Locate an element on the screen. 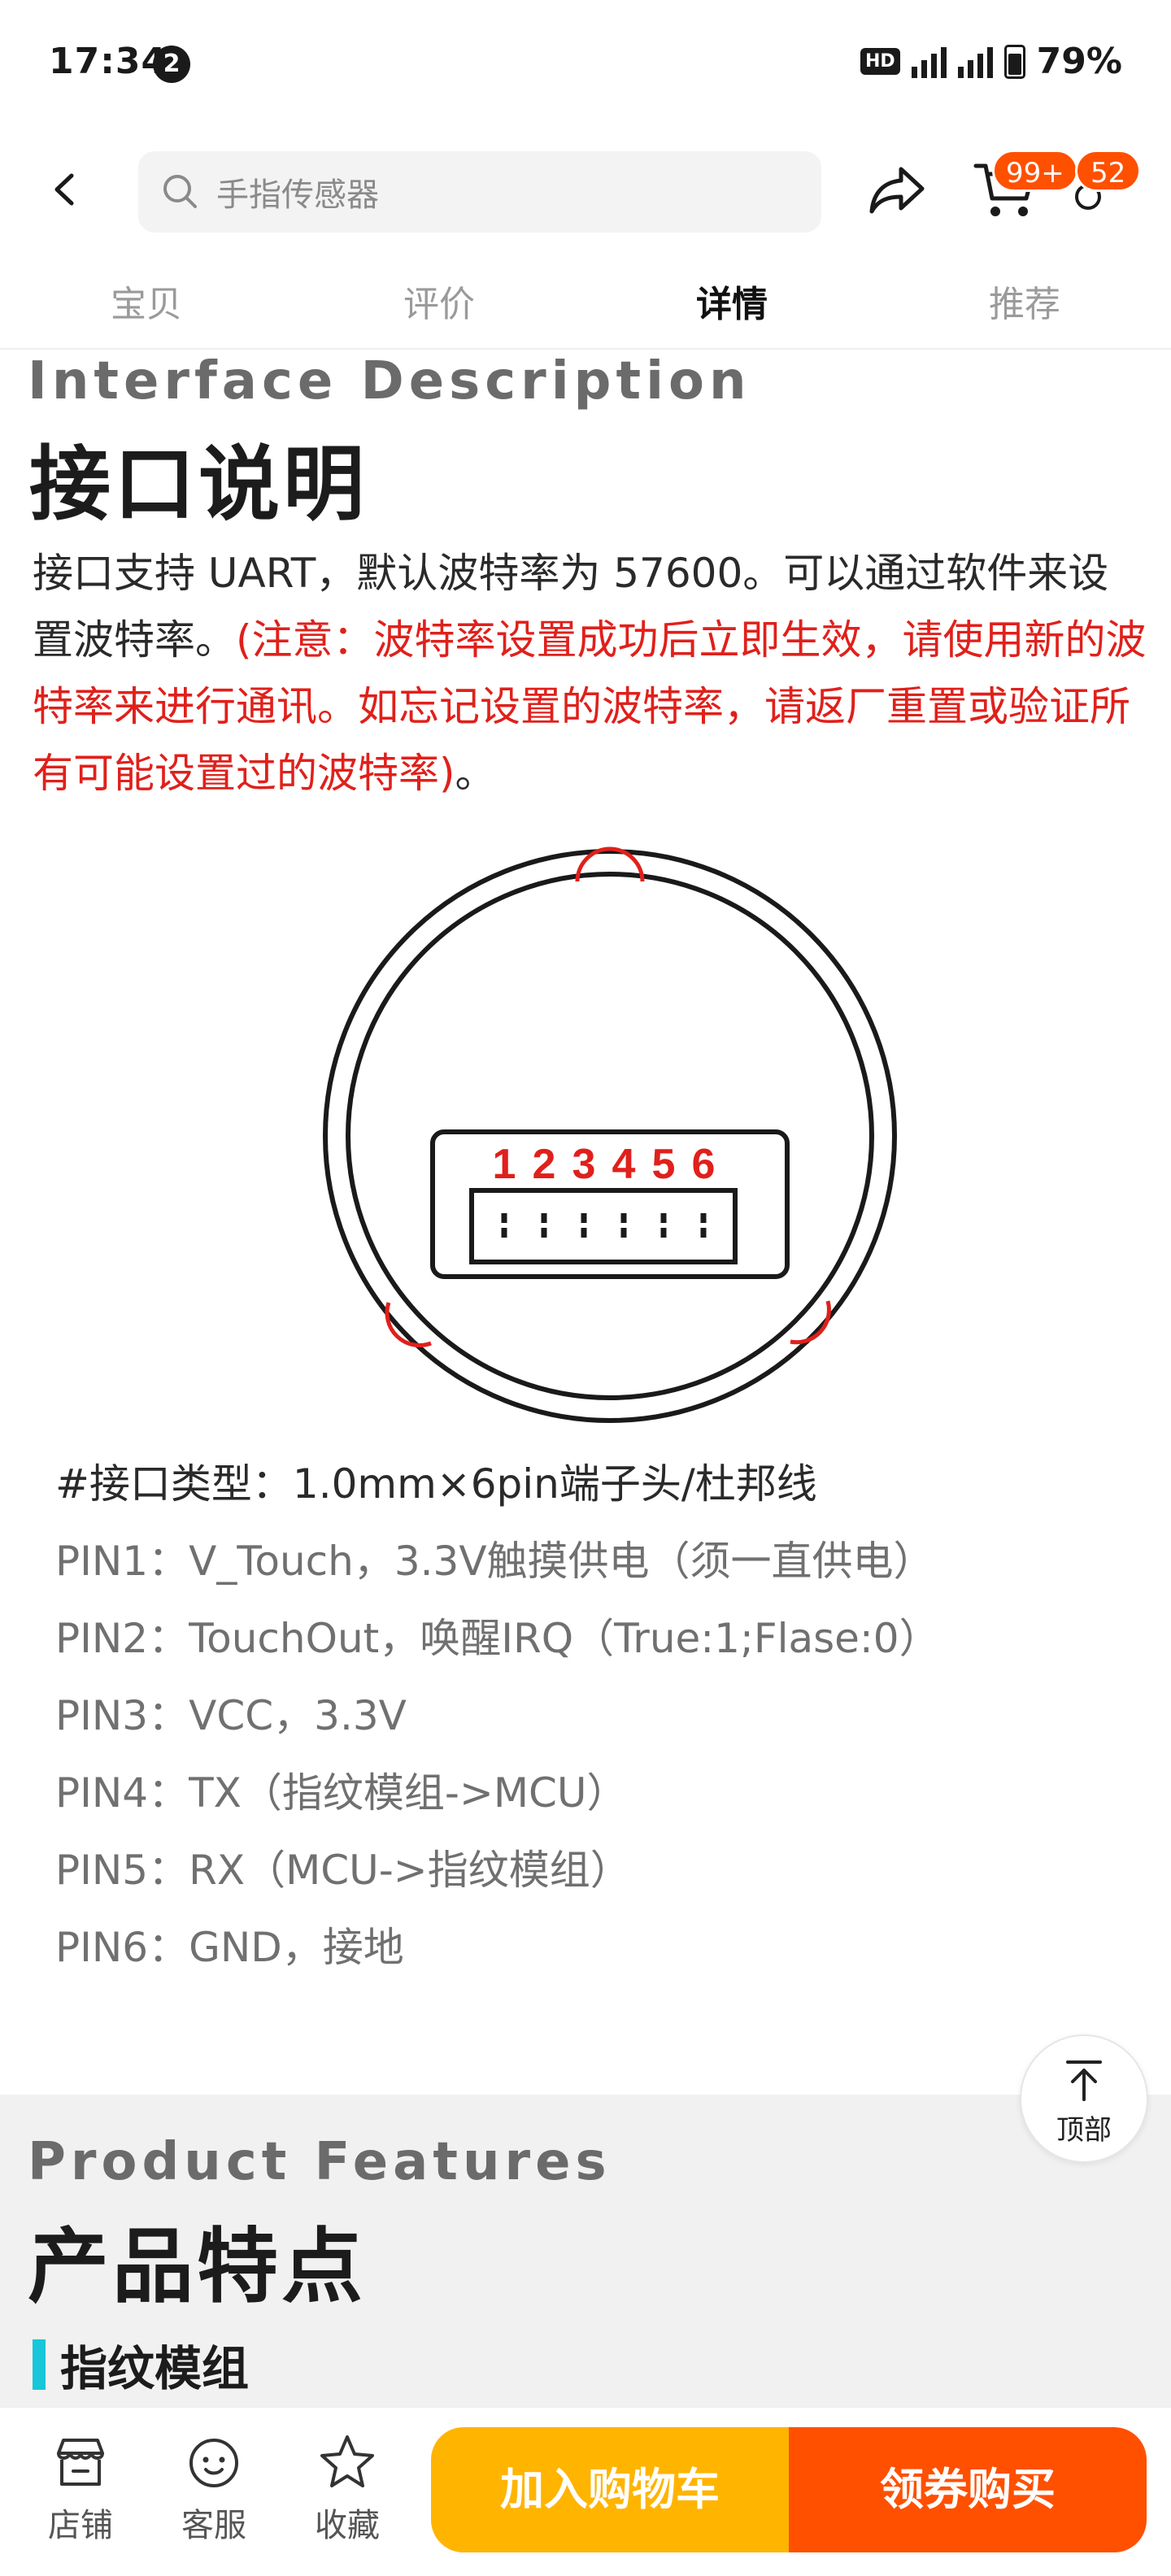 Image resolution: width=1171 pixels, height=2576 pixels. cart-count-badge: 99+ is located at coordinates (1035, 171).